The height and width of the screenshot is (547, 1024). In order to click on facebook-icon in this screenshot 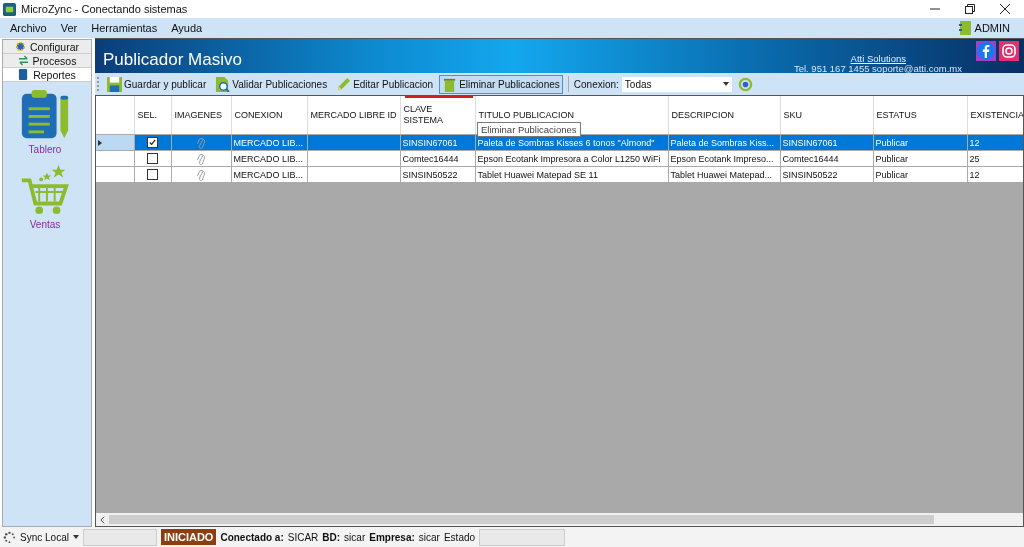, I will do `click(986, 51)`.